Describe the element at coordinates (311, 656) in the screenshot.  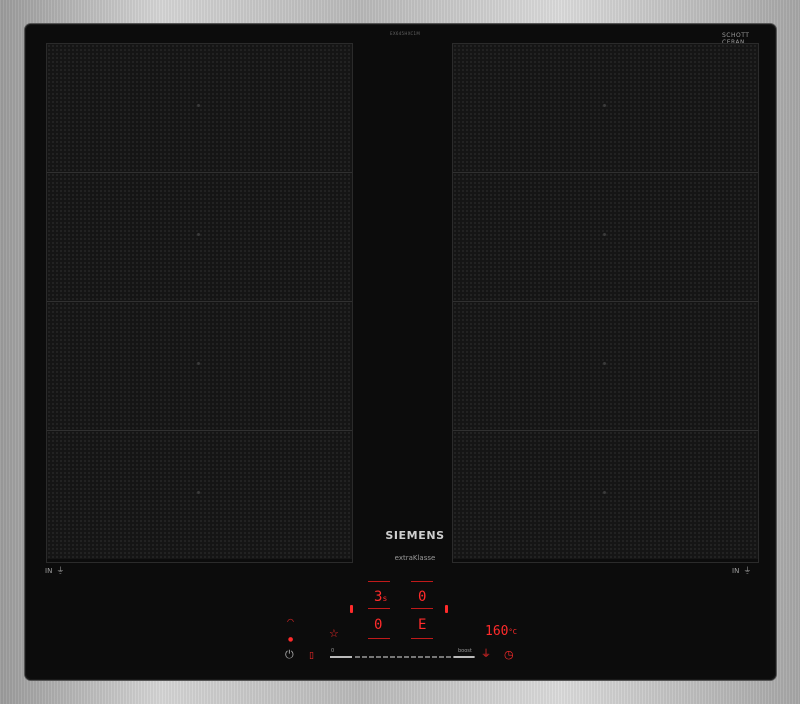
I see `lock-icon: ▯` at that location.